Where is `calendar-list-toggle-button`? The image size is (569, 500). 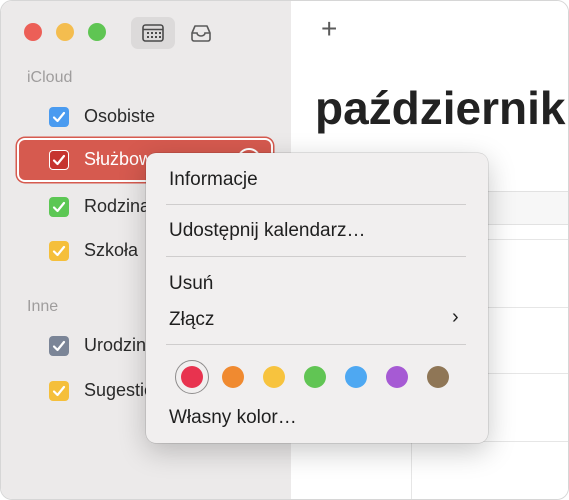
calendar-list-toggle-button is located at coordinates (153, 33).